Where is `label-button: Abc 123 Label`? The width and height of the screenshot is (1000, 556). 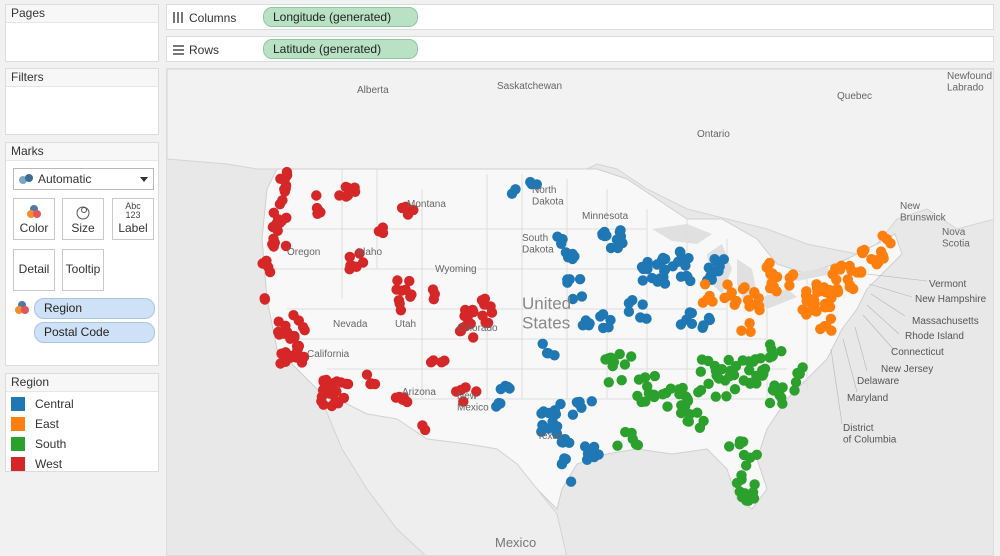 label-button: Abc 123 Label is located at coordinates (133, 219).